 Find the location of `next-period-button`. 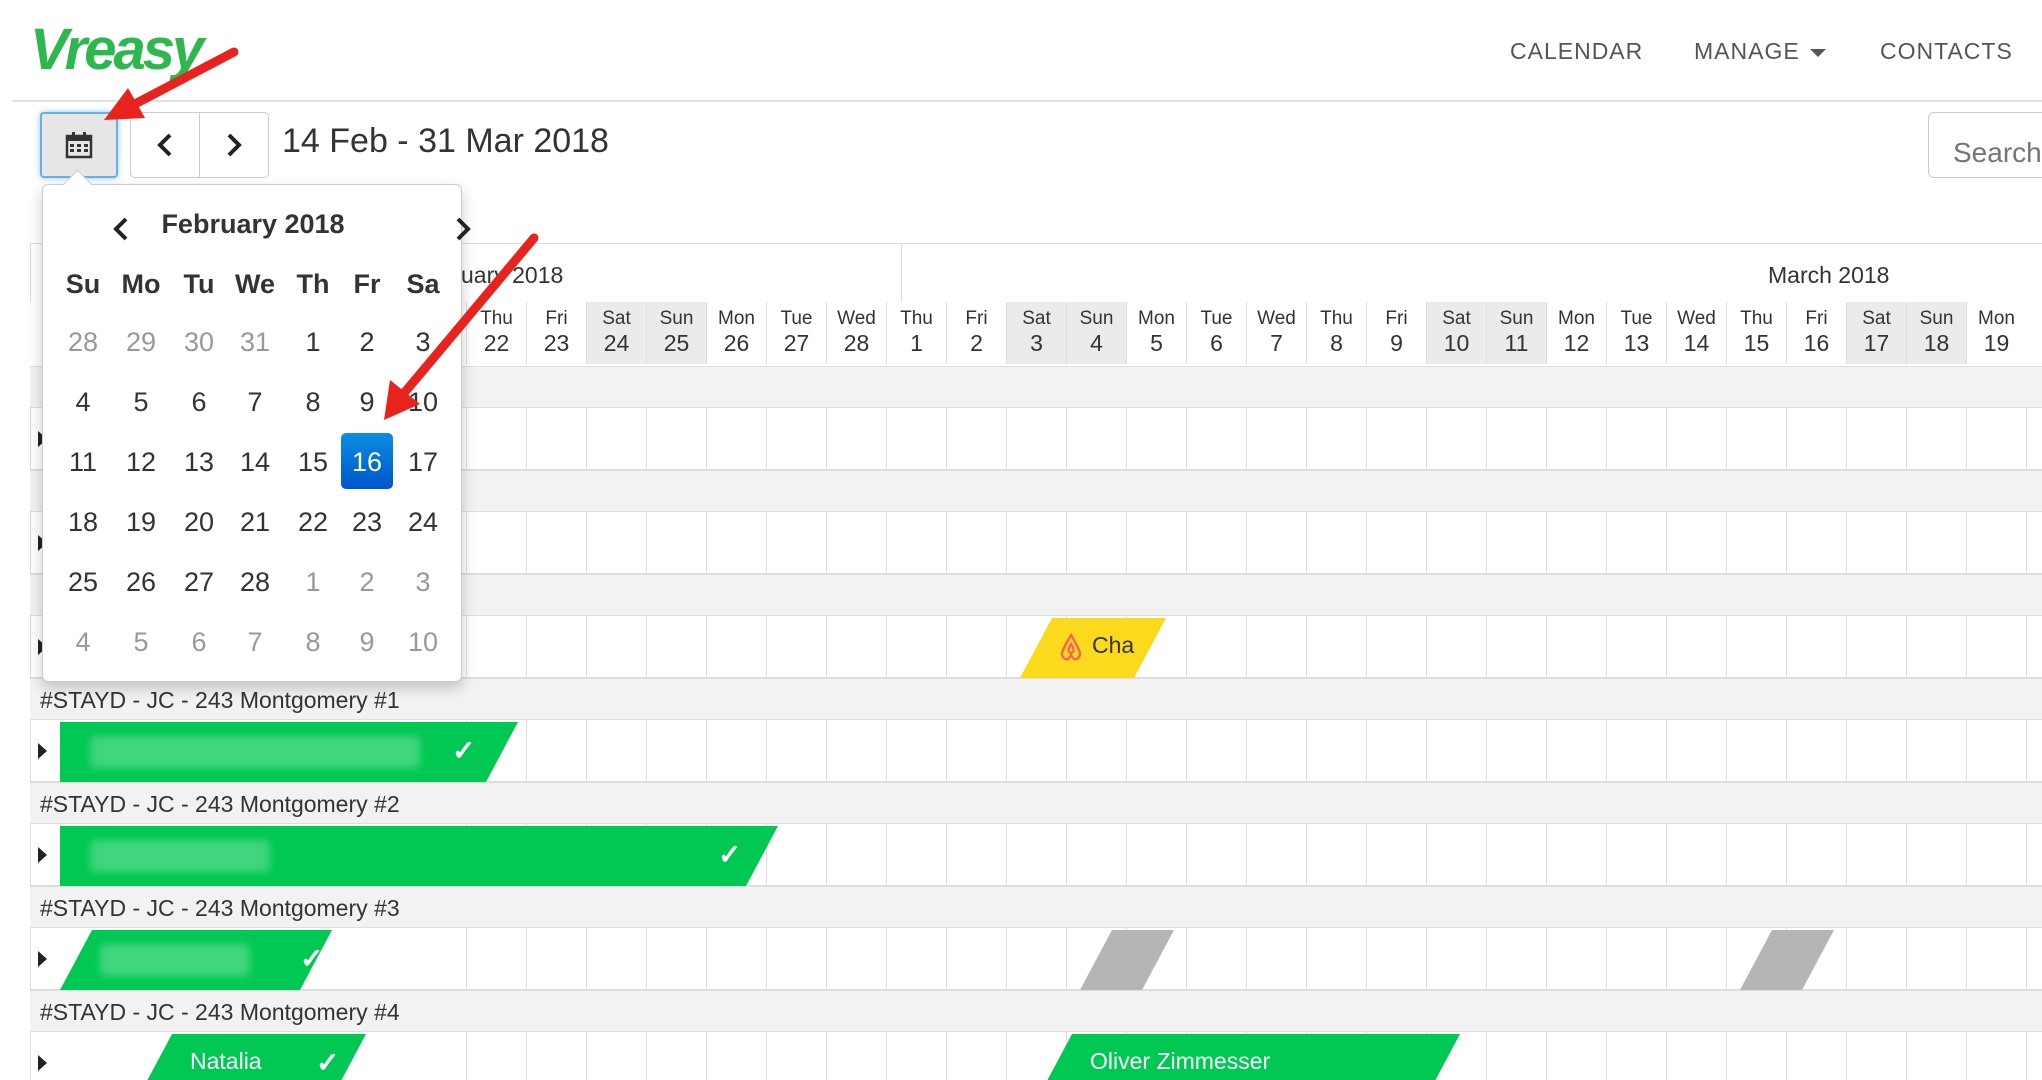

next-period-button is located at coordinates (234, 145).